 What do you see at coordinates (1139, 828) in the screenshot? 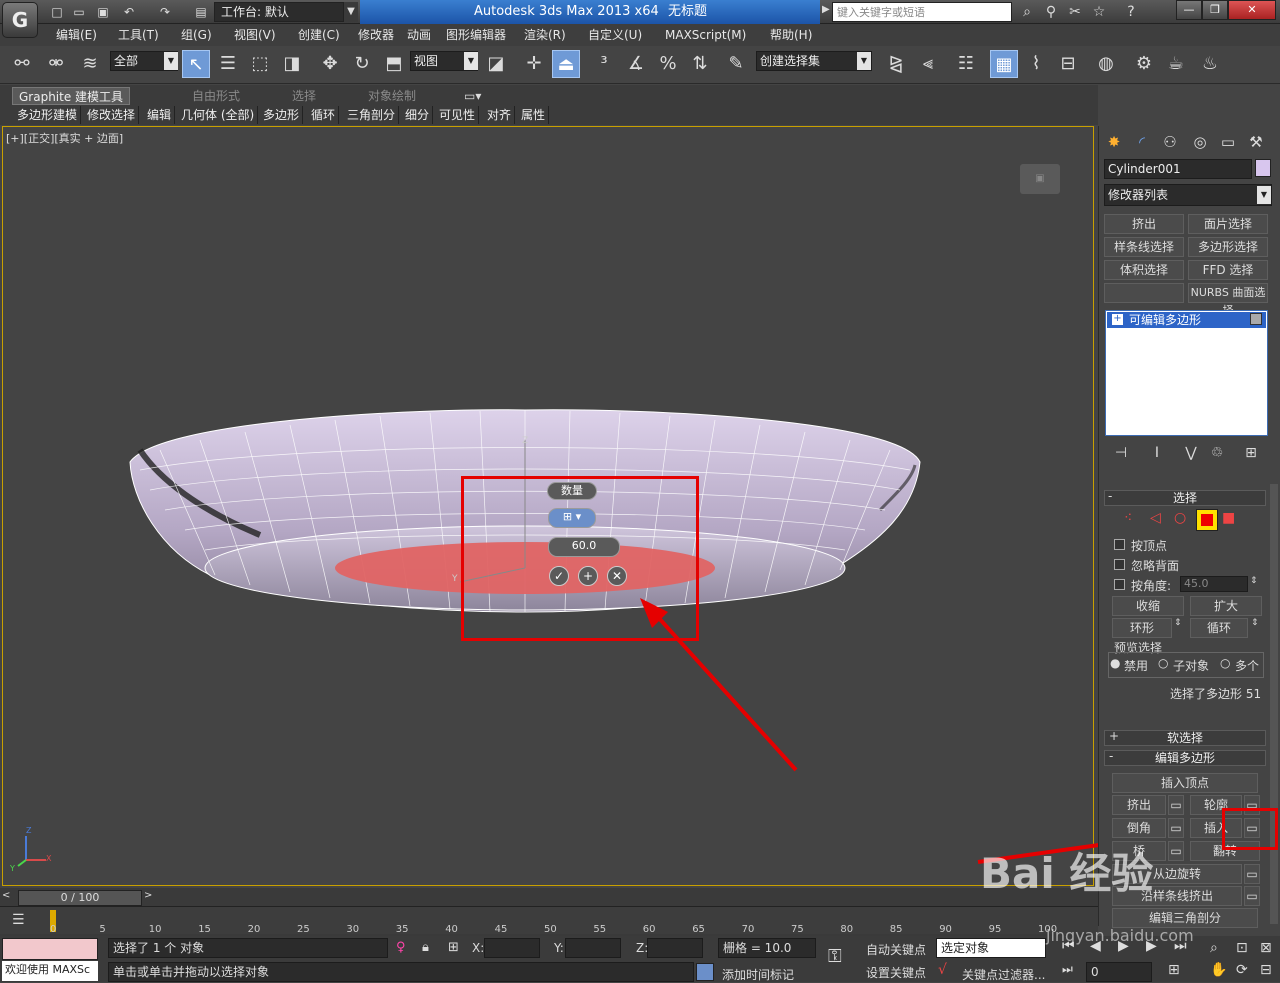
I see `bevel-button: 倒角` at bounding box center [1139, 828].